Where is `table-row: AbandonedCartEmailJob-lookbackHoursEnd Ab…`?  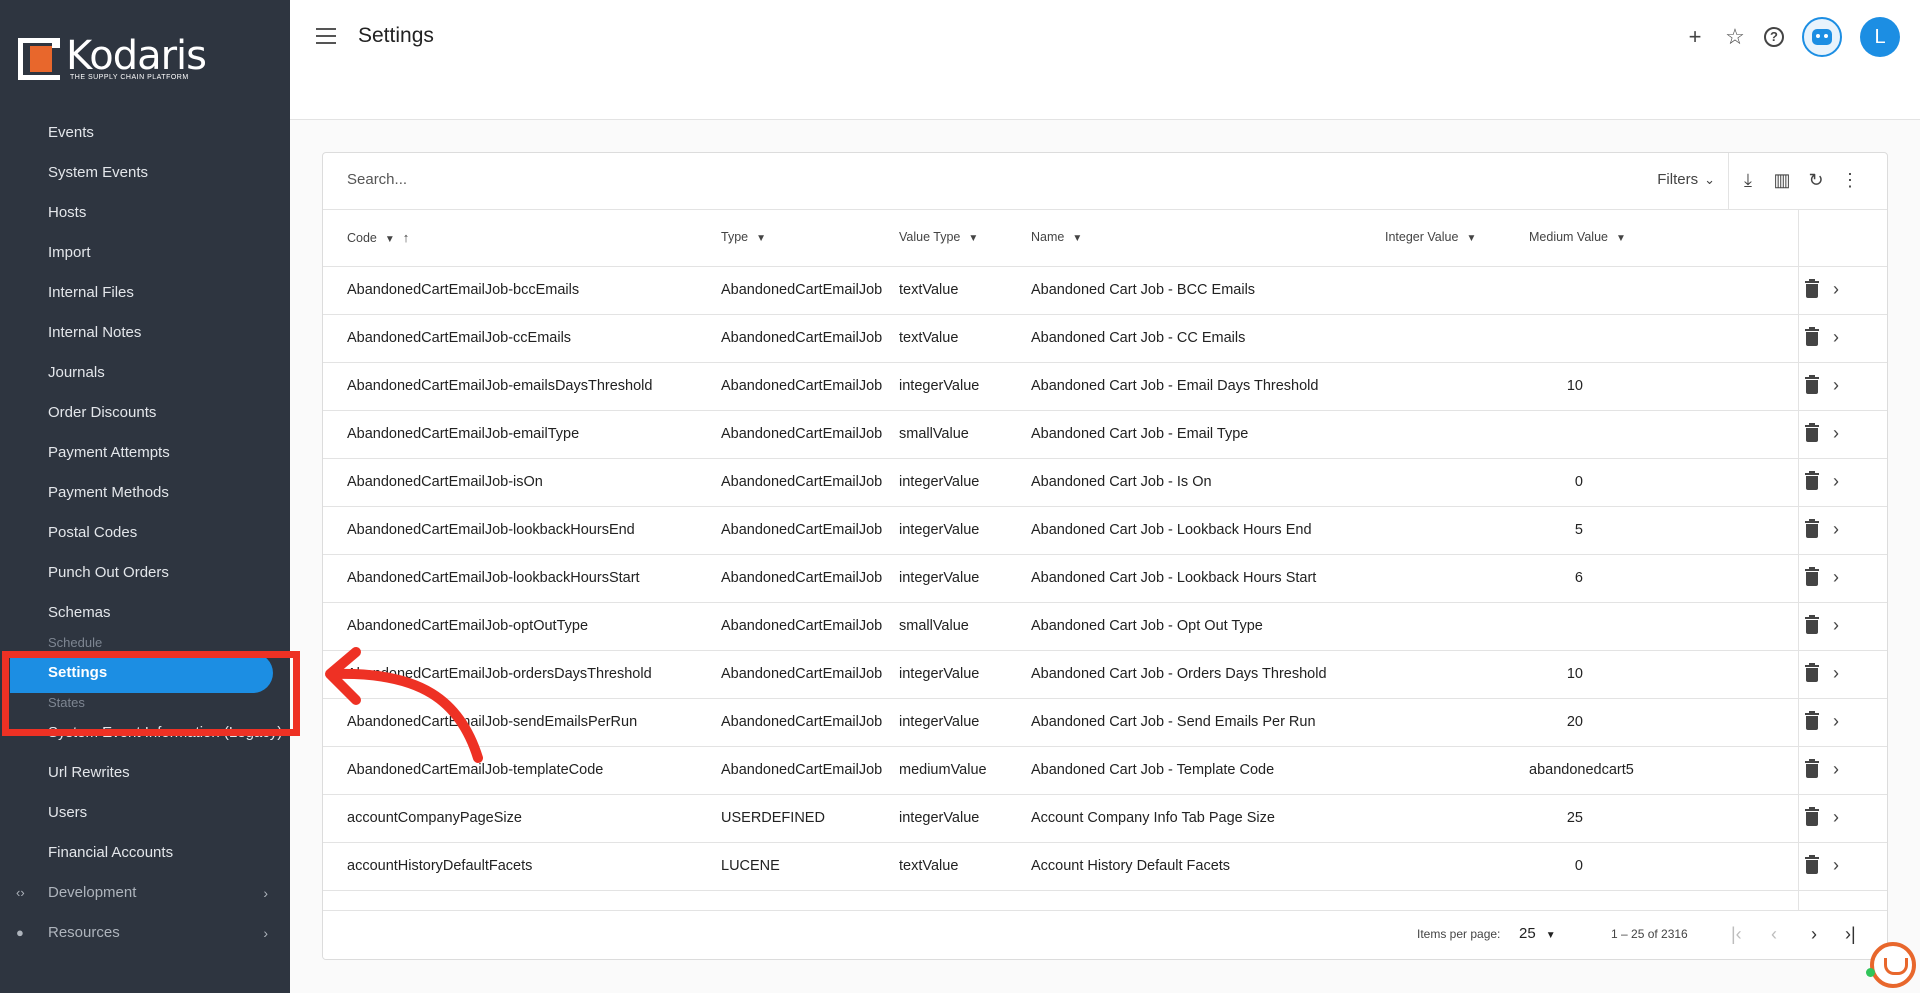
table-row: AbandonedCartEmailJob-lookbackHoursEnd Ab… is located at coordinates (1105, 531).